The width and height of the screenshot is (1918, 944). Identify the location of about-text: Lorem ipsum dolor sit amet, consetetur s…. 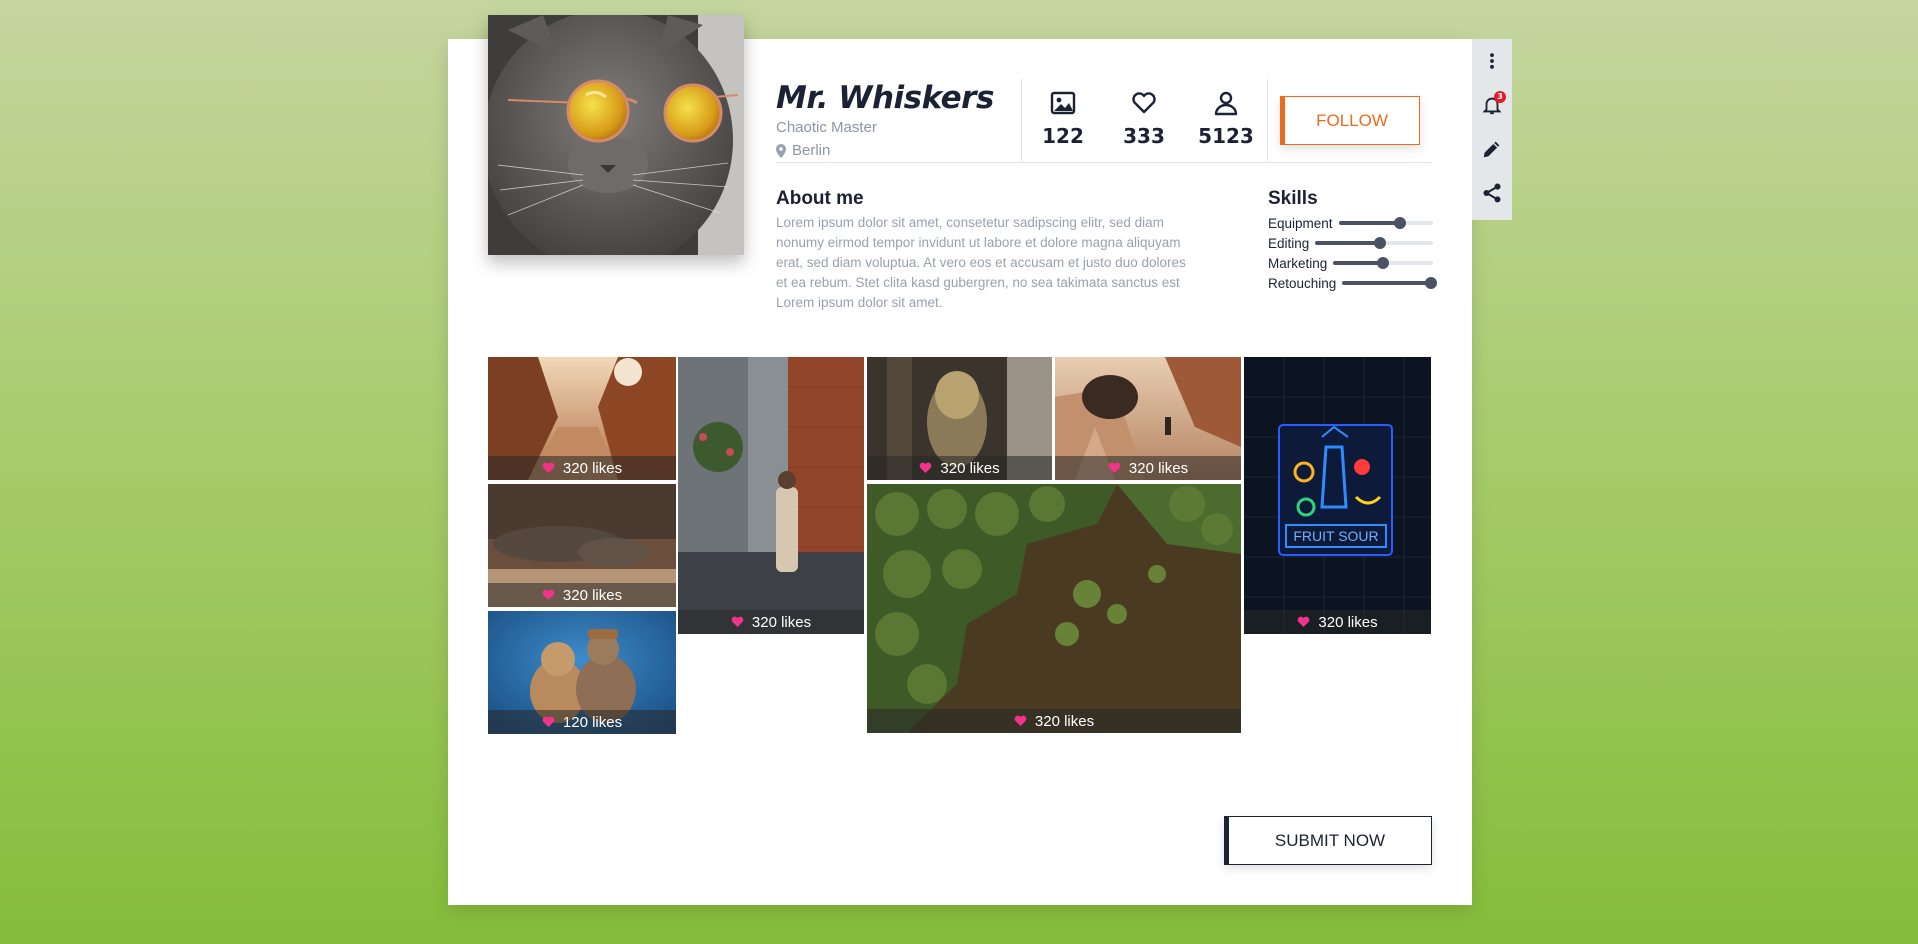
(981, 262).